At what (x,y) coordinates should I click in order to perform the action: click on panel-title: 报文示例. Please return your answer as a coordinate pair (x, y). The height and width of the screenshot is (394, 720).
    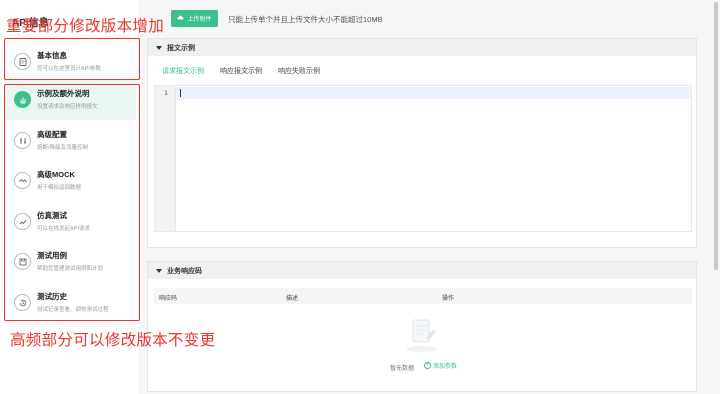
    Looking at the image, I should click on (181, 48).